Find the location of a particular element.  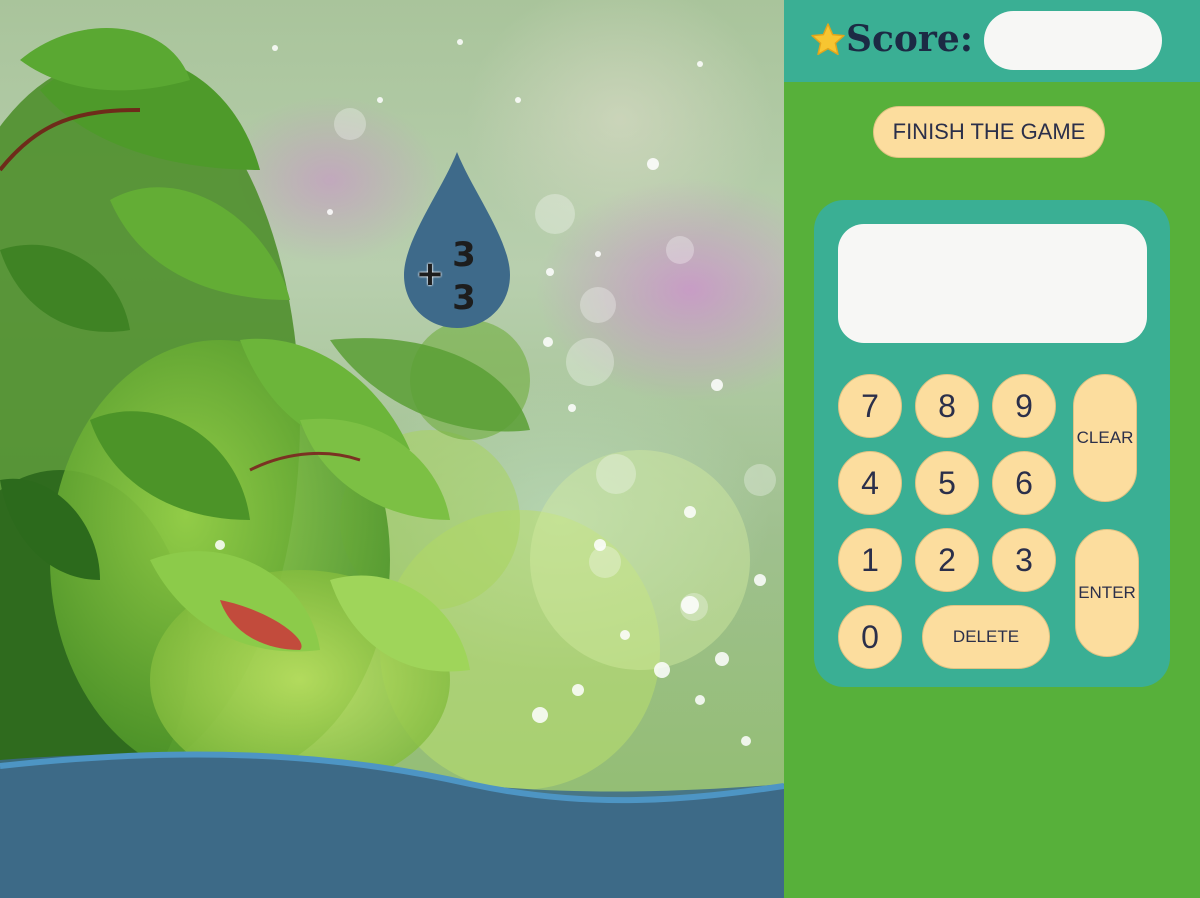

key-5: 5 is located at coordinates (947, 483).